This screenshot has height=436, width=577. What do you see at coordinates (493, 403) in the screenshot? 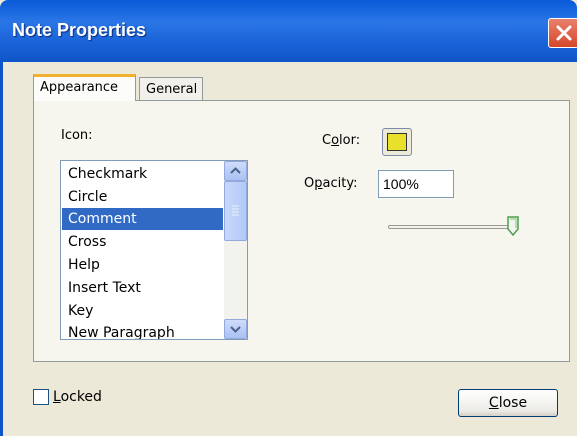
I see `accelerator-key: C` at bounding box center [493, 403].